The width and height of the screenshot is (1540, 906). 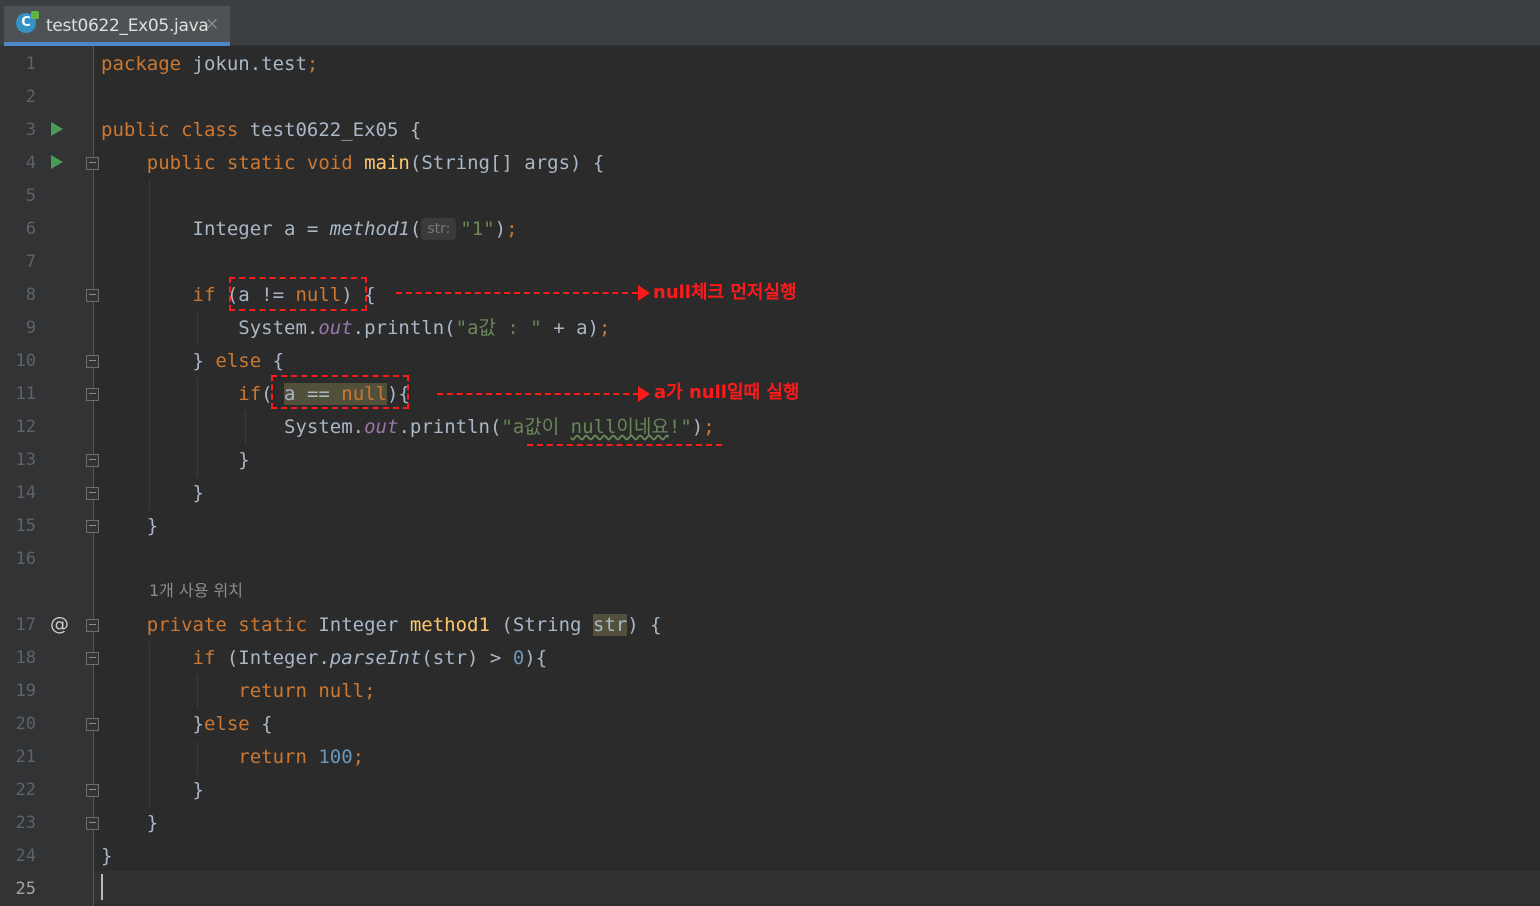 What do you see at coordinates (261, 130) in the screenshot?
I see `code-line: public class test0622_Ex05 {` at bounding box center [261, 130].